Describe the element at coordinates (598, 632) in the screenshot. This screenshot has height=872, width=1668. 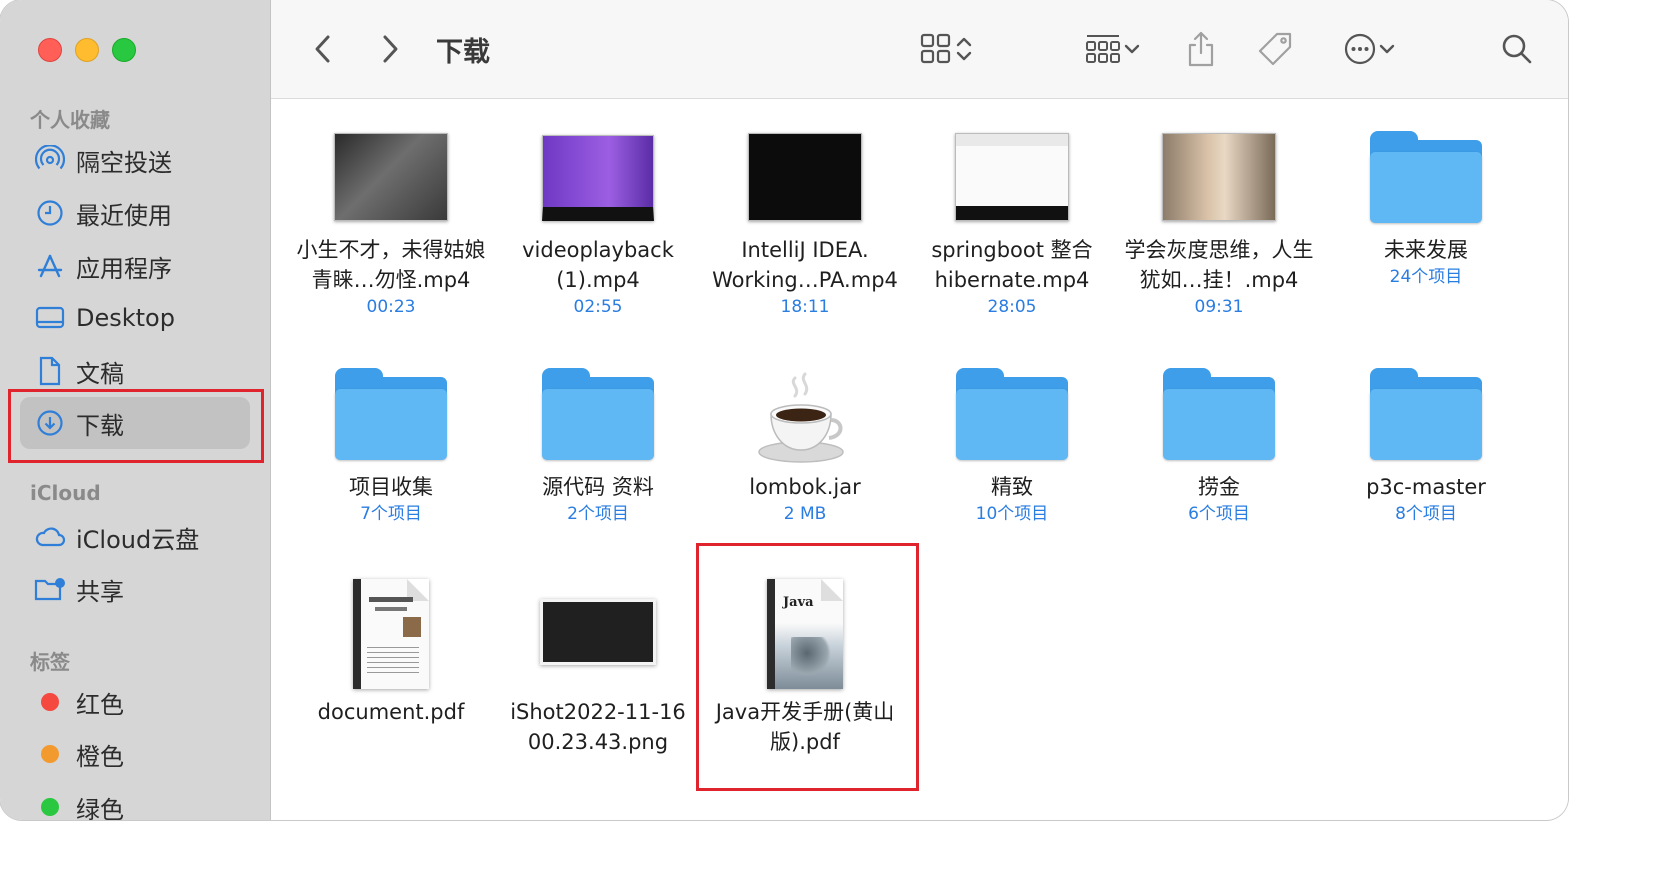
I see `image-thumbnail` at that location.